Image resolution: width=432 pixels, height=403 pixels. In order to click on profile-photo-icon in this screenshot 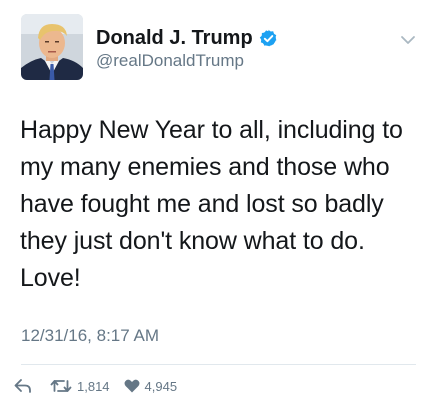, I will do `click(52, 47)`.